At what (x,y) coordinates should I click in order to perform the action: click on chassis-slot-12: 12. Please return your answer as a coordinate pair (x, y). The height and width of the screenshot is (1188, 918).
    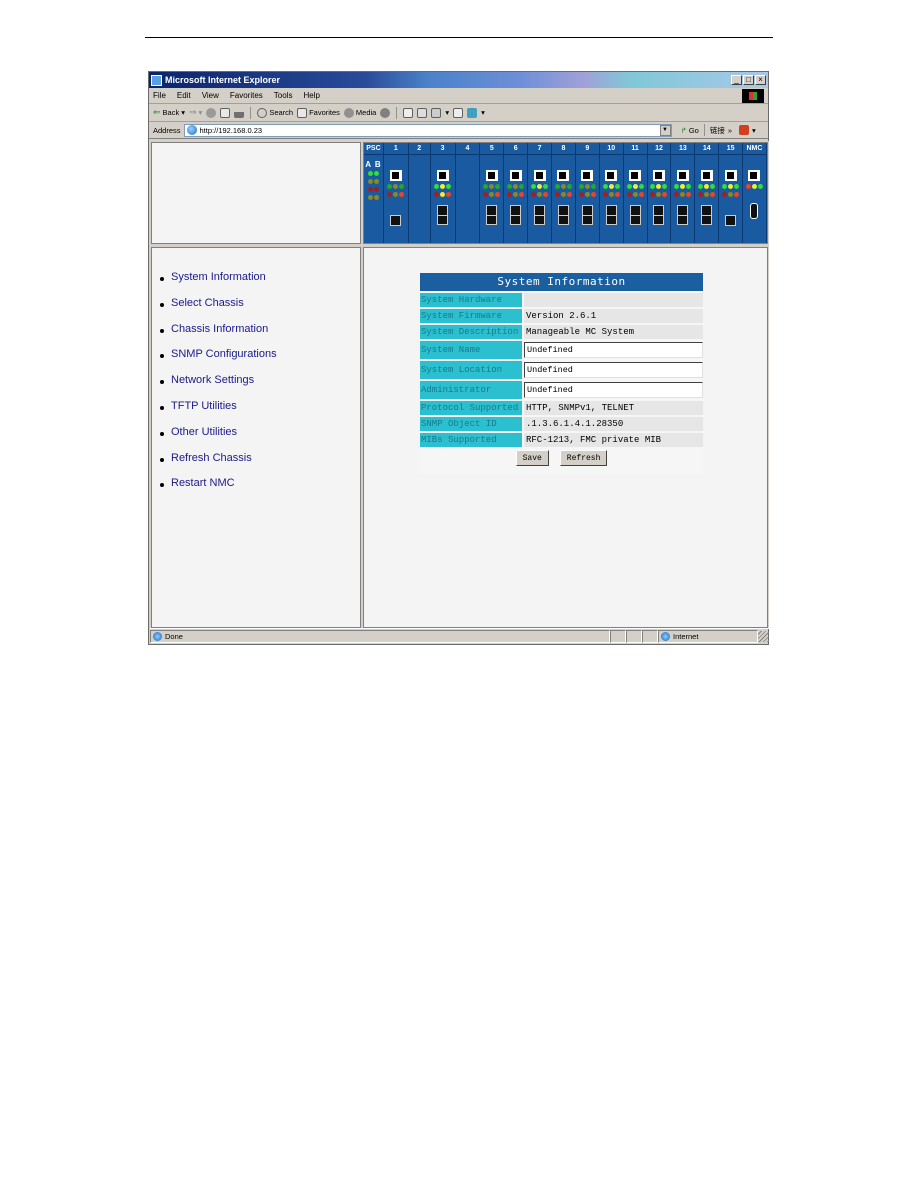
    Looking at the image, I should click on (659, 193).